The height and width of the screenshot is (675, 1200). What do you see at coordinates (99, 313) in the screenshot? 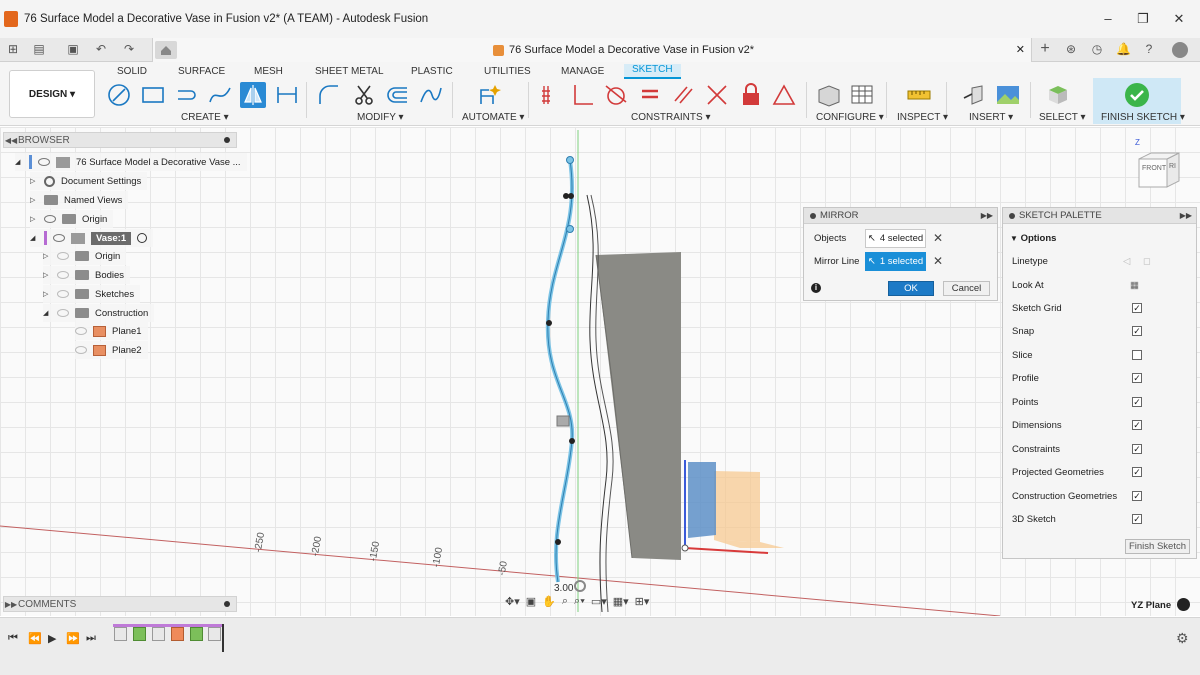
I see `tree-item-construction: ◢ Construction` at bounding box center [99, 313].